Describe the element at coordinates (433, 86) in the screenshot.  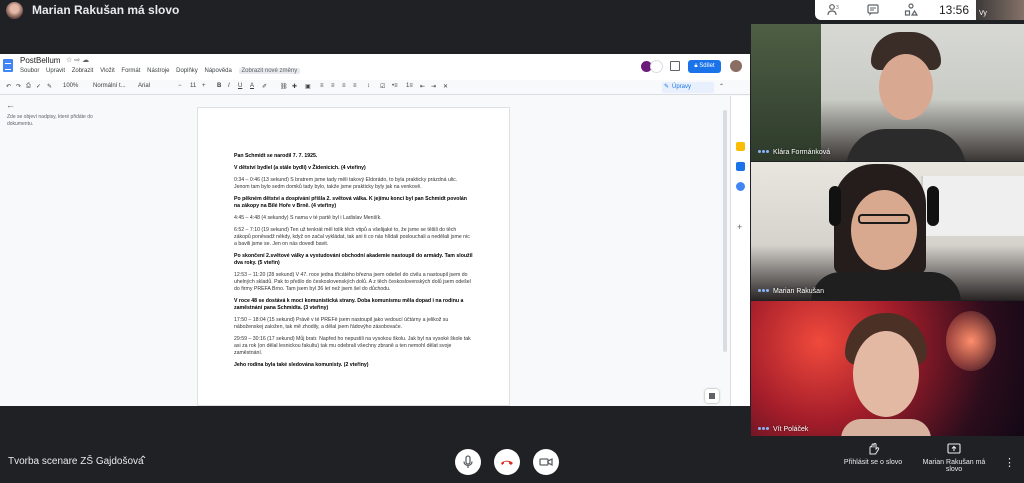
I see `increase-indent-icon: ⇥` at that location.